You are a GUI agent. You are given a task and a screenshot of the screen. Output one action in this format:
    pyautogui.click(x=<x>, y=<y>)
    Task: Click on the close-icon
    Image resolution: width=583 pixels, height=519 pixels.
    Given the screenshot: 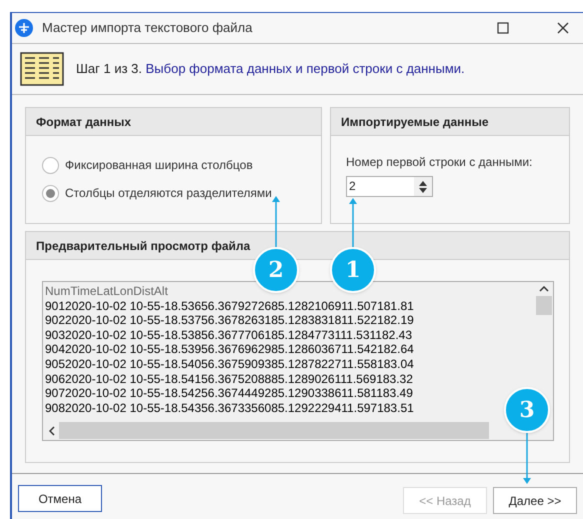 What is the action you would take?
    pyautogui.click(x=563, y=28)
    